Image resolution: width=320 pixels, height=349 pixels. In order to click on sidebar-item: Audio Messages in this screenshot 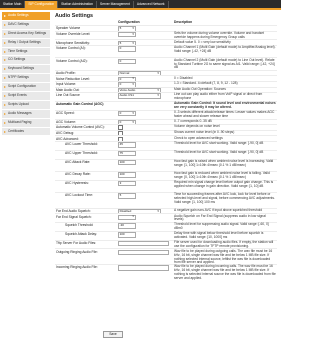, I will do `click(26, 114)`.